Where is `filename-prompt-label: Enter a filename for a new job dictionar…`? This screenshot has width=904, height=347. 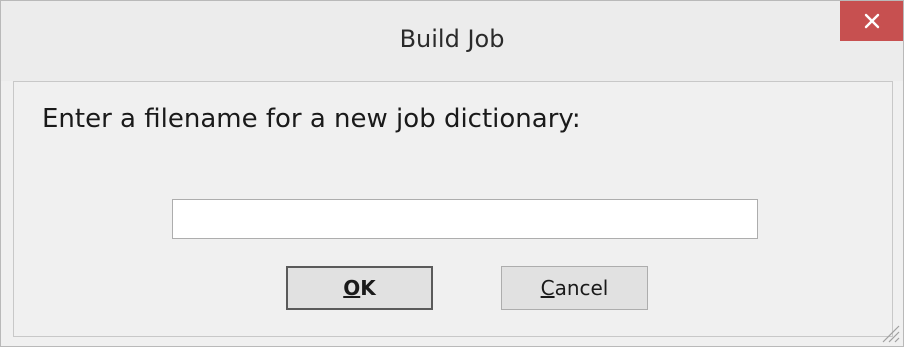
filename-prompt-label: Enter a filename for a new job dictionar… is located at coordinates (311, 119).